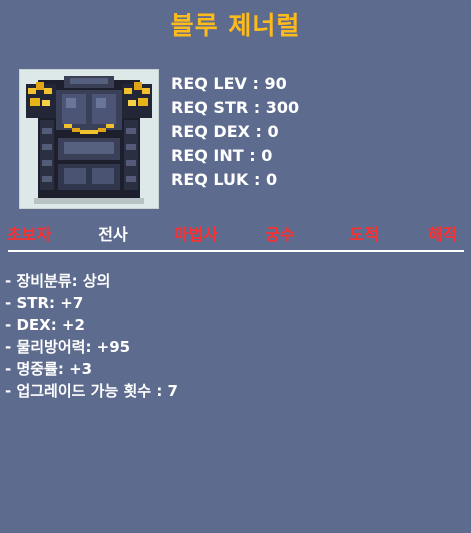 This screenshot has width=471, height=533. Describe the element at coordinates (235, 233) in the screenshot. I see `job-list: 초보자 전사 마법사 궁수 도적 해적` at that location.